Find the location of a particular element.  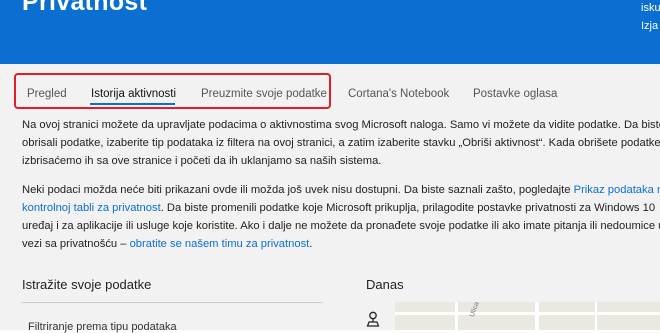

header-link-statement: Izja is located at coordinates (649, 26).